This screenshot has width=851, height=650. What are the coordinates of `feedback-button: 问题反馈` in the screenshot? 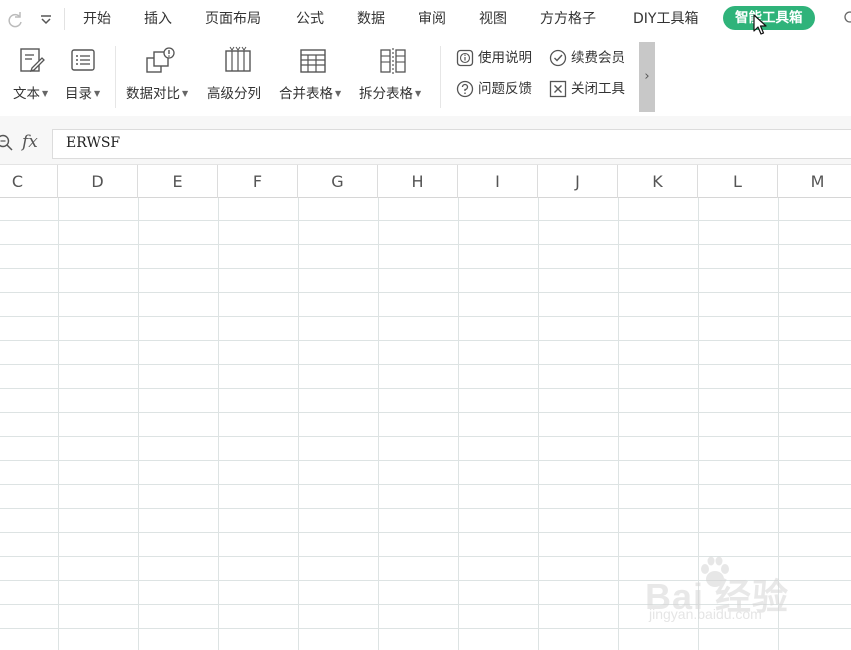 It's located at (499, 89).